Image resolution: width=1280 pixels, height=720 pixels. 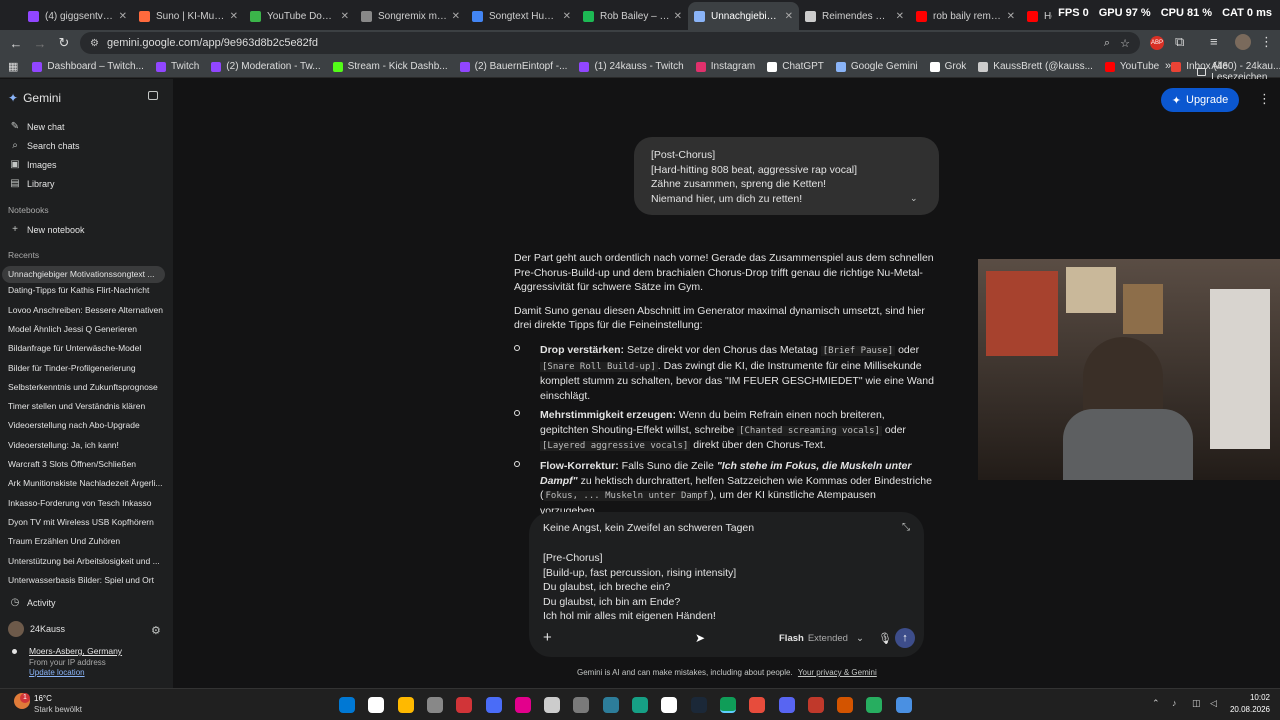 What do you see at coordinates (698, 705) in the screenshot?
I see `steam-icon` at bounding box center [698, 705].